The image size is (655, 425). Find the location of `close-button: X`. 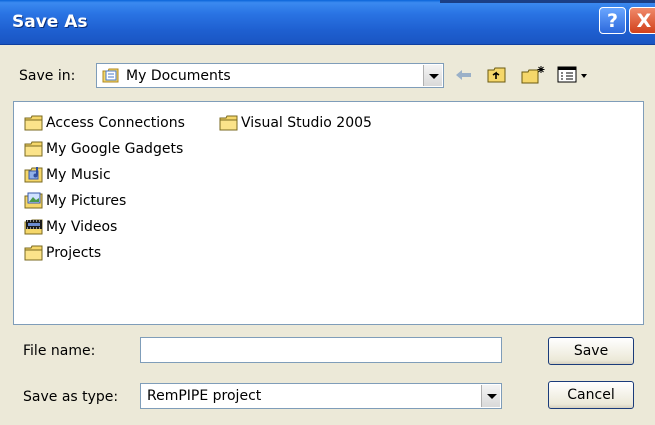

close-button: X is located at coordinates (642, 20).